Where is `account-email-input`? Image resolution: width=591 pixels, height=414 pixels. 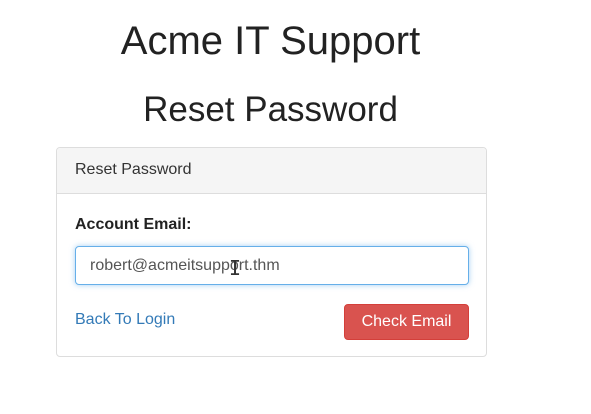 account-email-input is located at coordinates (272, 265).